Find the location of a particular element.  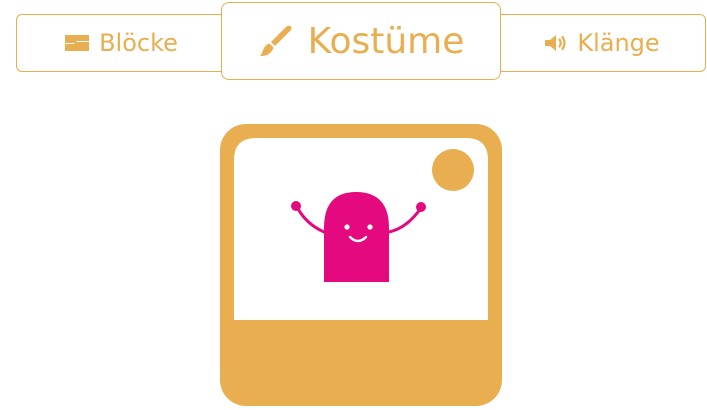

tab-costumes-label: Kostüme is located at coordinates (386, 41).